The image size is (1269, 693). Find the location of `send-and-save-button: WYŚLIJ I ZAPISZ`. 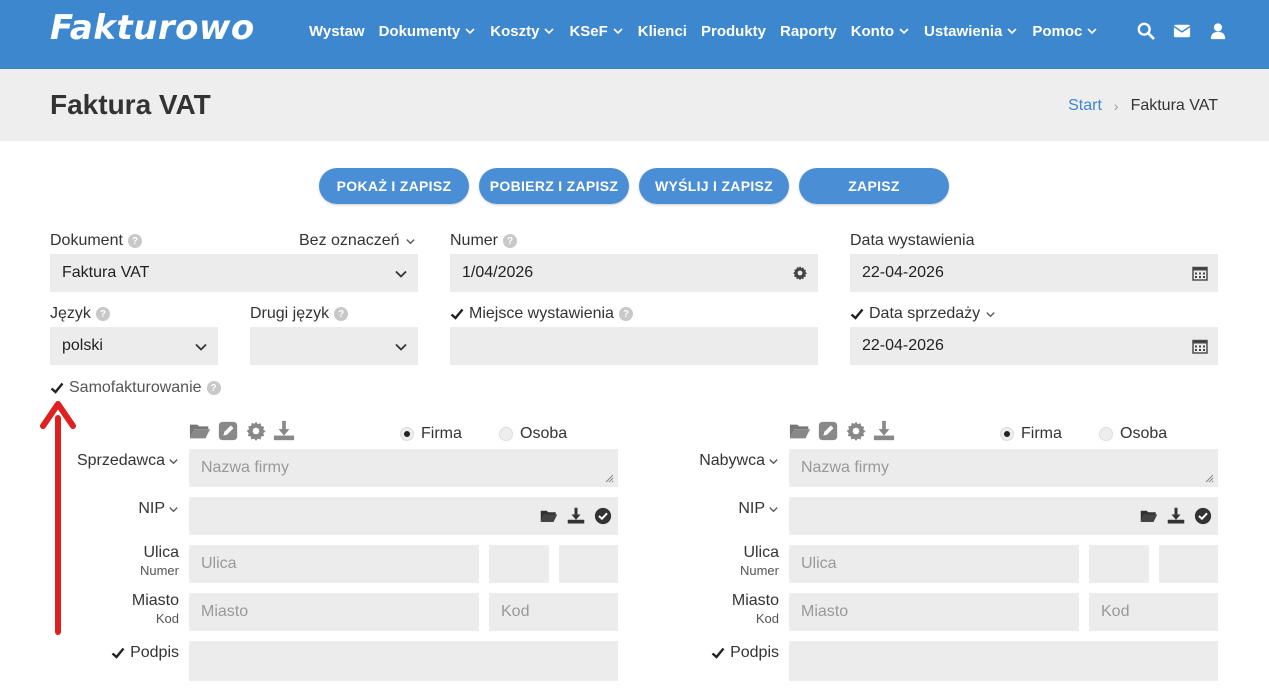

send-and-save-button: WYŚLIJ I ZAPISZ is located at coordinates (714, 186).